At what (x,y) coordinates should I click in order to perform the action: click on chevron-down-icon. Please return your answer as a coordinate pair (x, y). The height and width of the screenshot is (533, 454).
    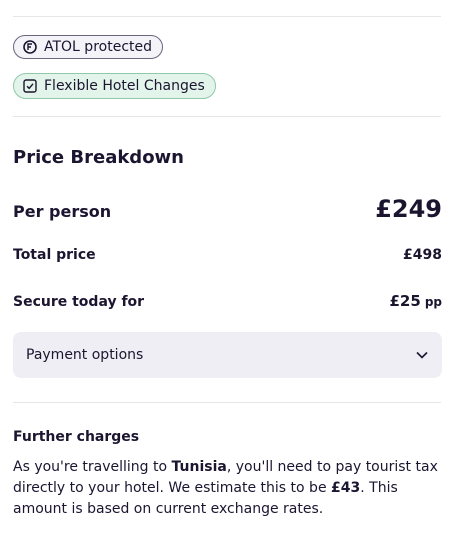
    Looking at the image, I should click on (422, 355).